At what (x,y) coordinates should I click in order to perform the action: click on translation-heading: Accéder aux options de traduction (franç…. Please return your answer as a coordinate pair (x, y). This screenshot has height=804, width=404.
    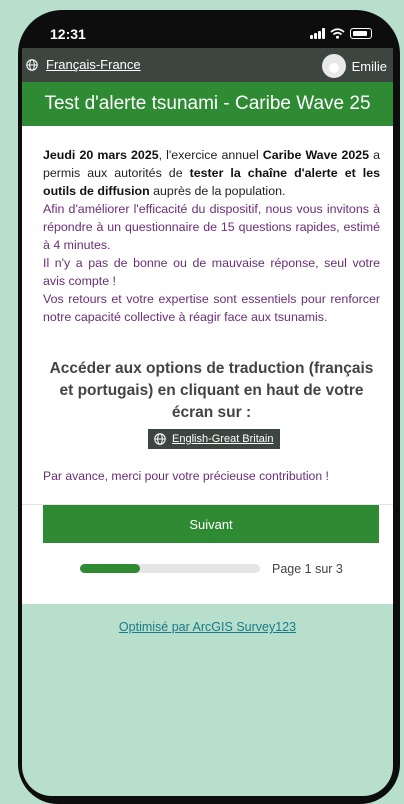
    Looking at the image, I should click on (211, 390).